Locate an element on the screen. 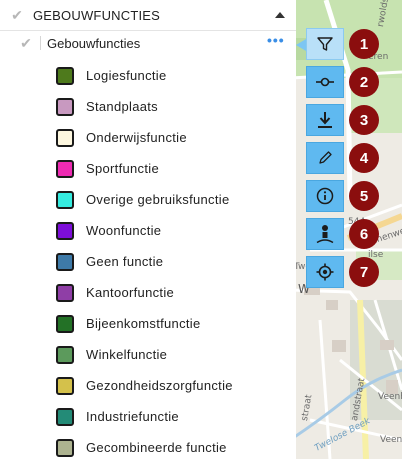 The width and height of the screenshot is (402, 463). step-number-badge: 5 is located at coordinates (364, 196).